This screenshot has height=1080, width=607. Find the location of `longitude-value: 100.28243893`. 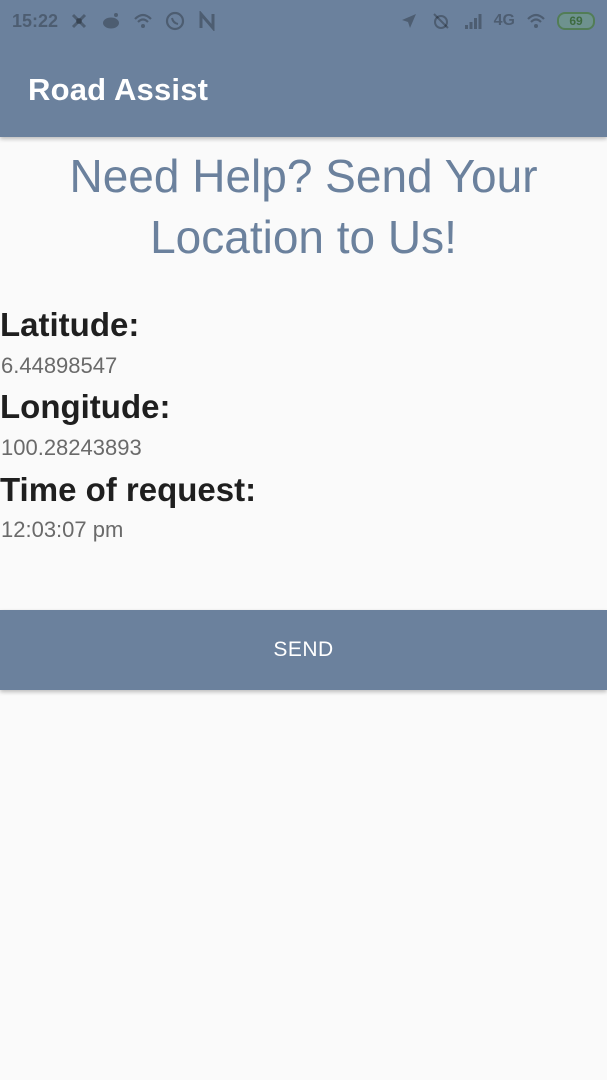

longitude-value: 100.28243893 is located at coordinates (71, 447).